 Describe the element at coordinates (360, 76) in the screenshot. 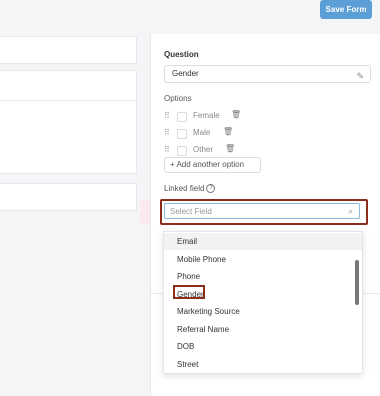

I see `pen-icon: ✎` at that location.